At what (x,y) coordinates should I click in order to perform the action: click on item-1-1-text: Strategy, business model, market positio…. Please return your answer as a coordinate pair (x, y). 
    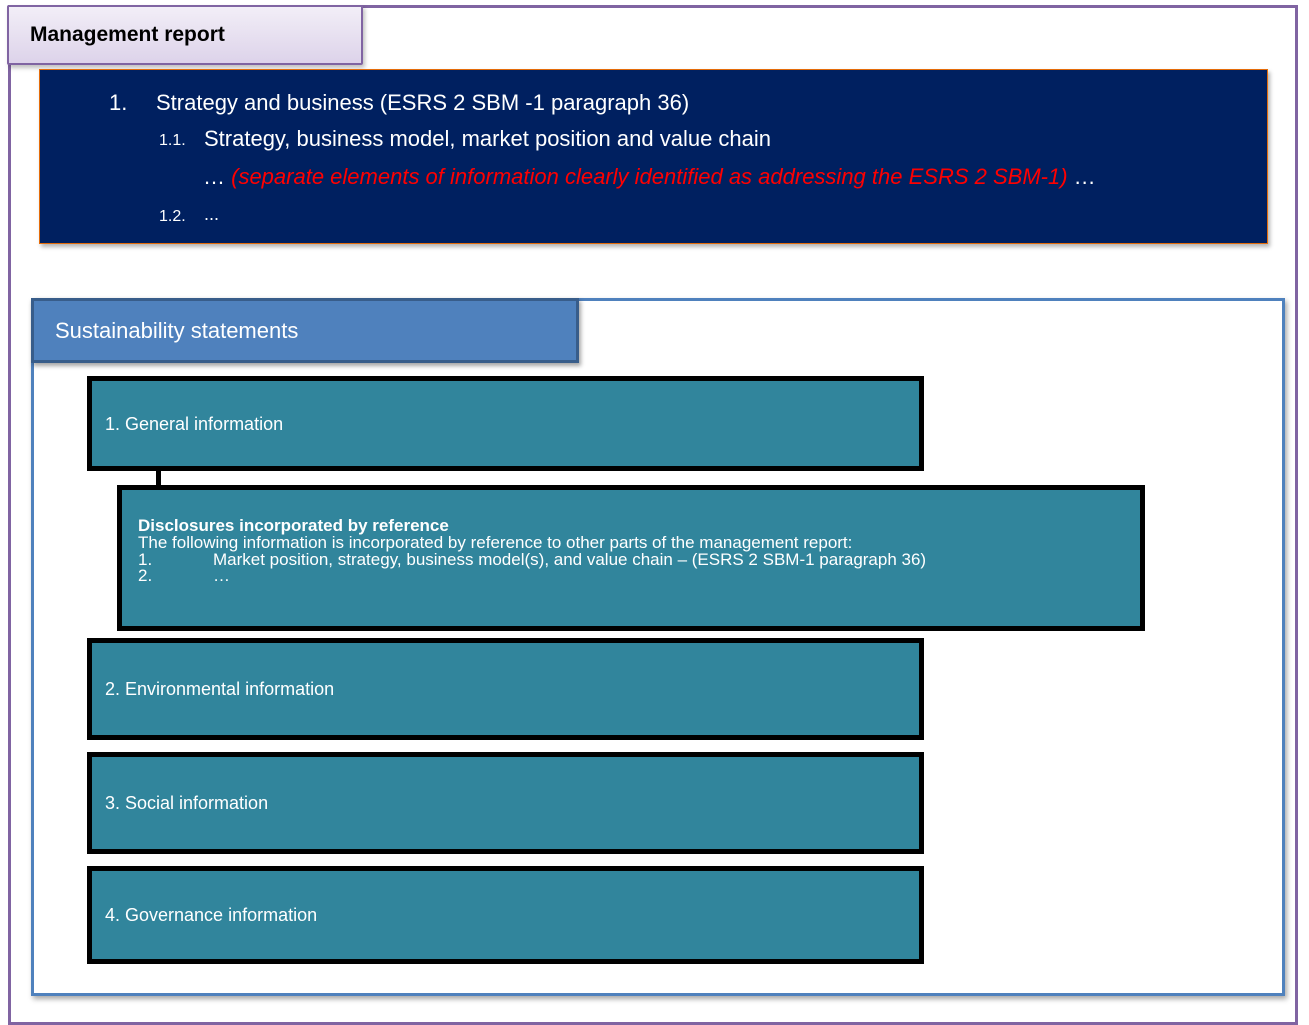
    Looking at the image, I should click on (488, 138).